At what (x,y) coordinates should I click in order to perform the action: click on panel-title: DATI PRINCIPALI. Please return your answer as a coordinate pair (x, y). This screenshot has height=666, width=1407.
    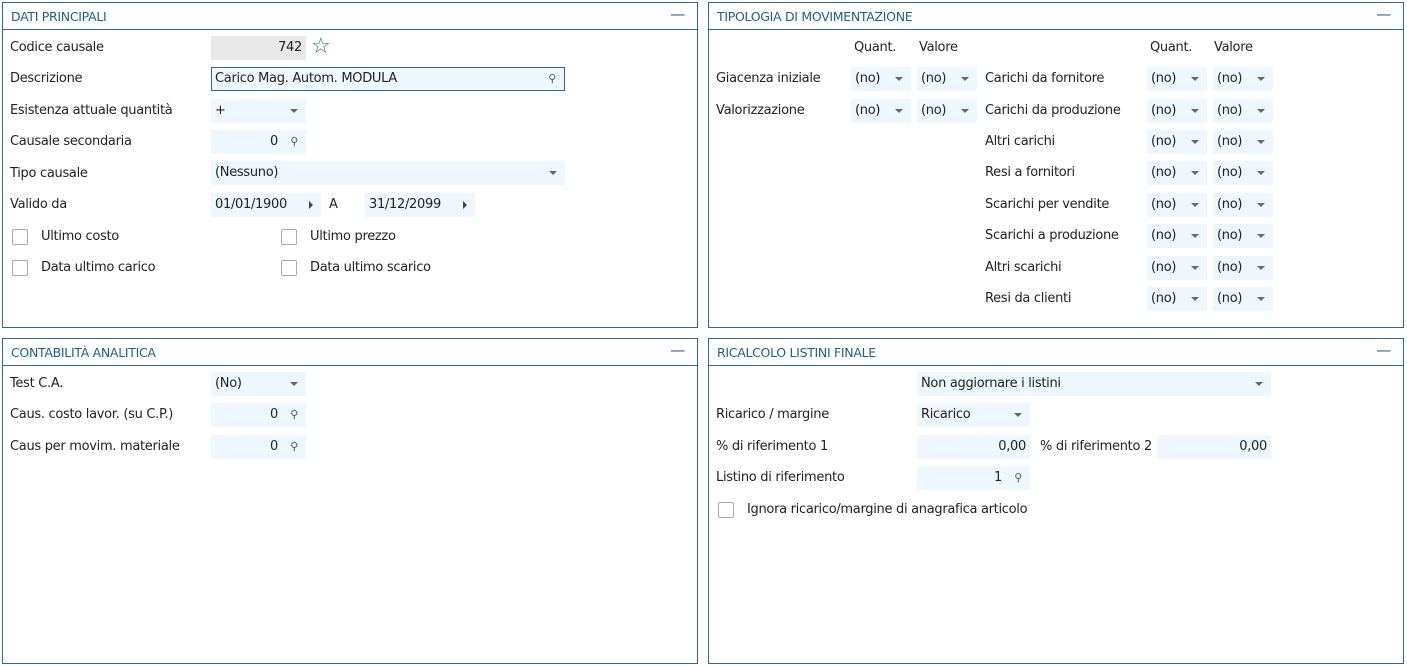
    Looking at the image, I should click on (59, 16).